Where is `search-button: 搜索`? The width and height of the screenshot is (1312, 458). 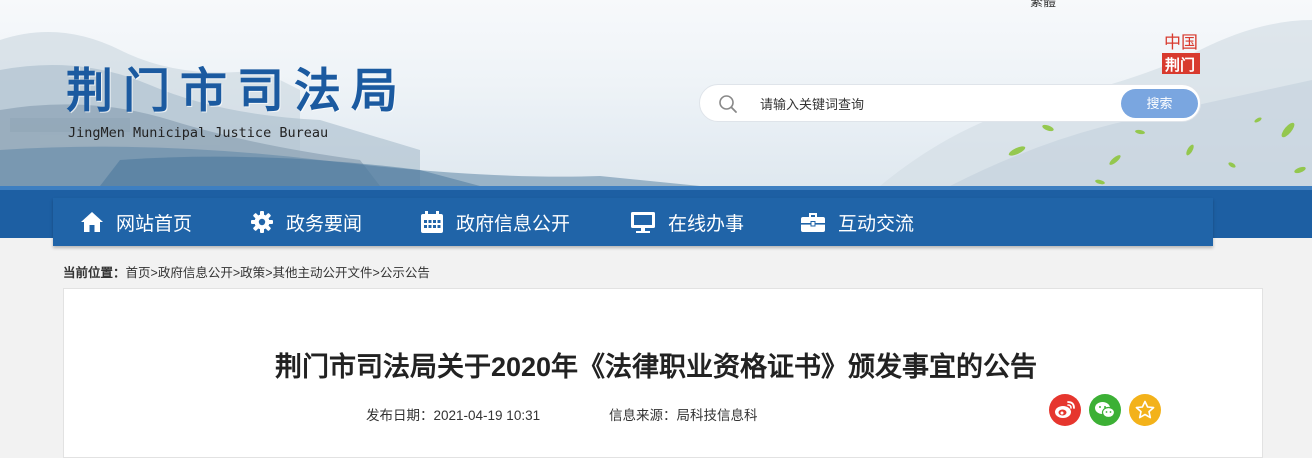
search-button: 搜索 is located at coordinates (1159, 103).